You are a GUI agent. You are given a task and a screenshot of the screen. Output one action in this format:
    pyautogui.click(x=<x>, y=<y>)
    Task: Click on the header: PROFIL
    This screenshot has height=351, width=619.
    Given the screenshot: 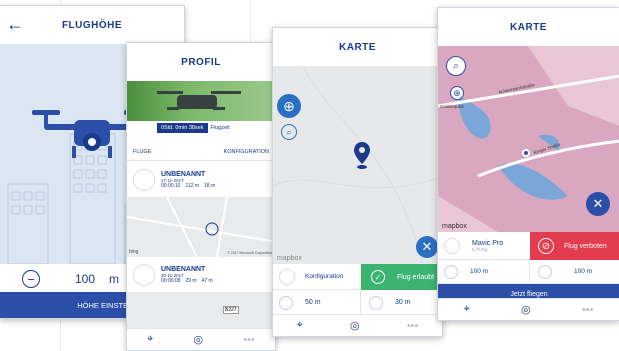 What is the action you would take?
    pyautogui.click(x=201, y=62)
    